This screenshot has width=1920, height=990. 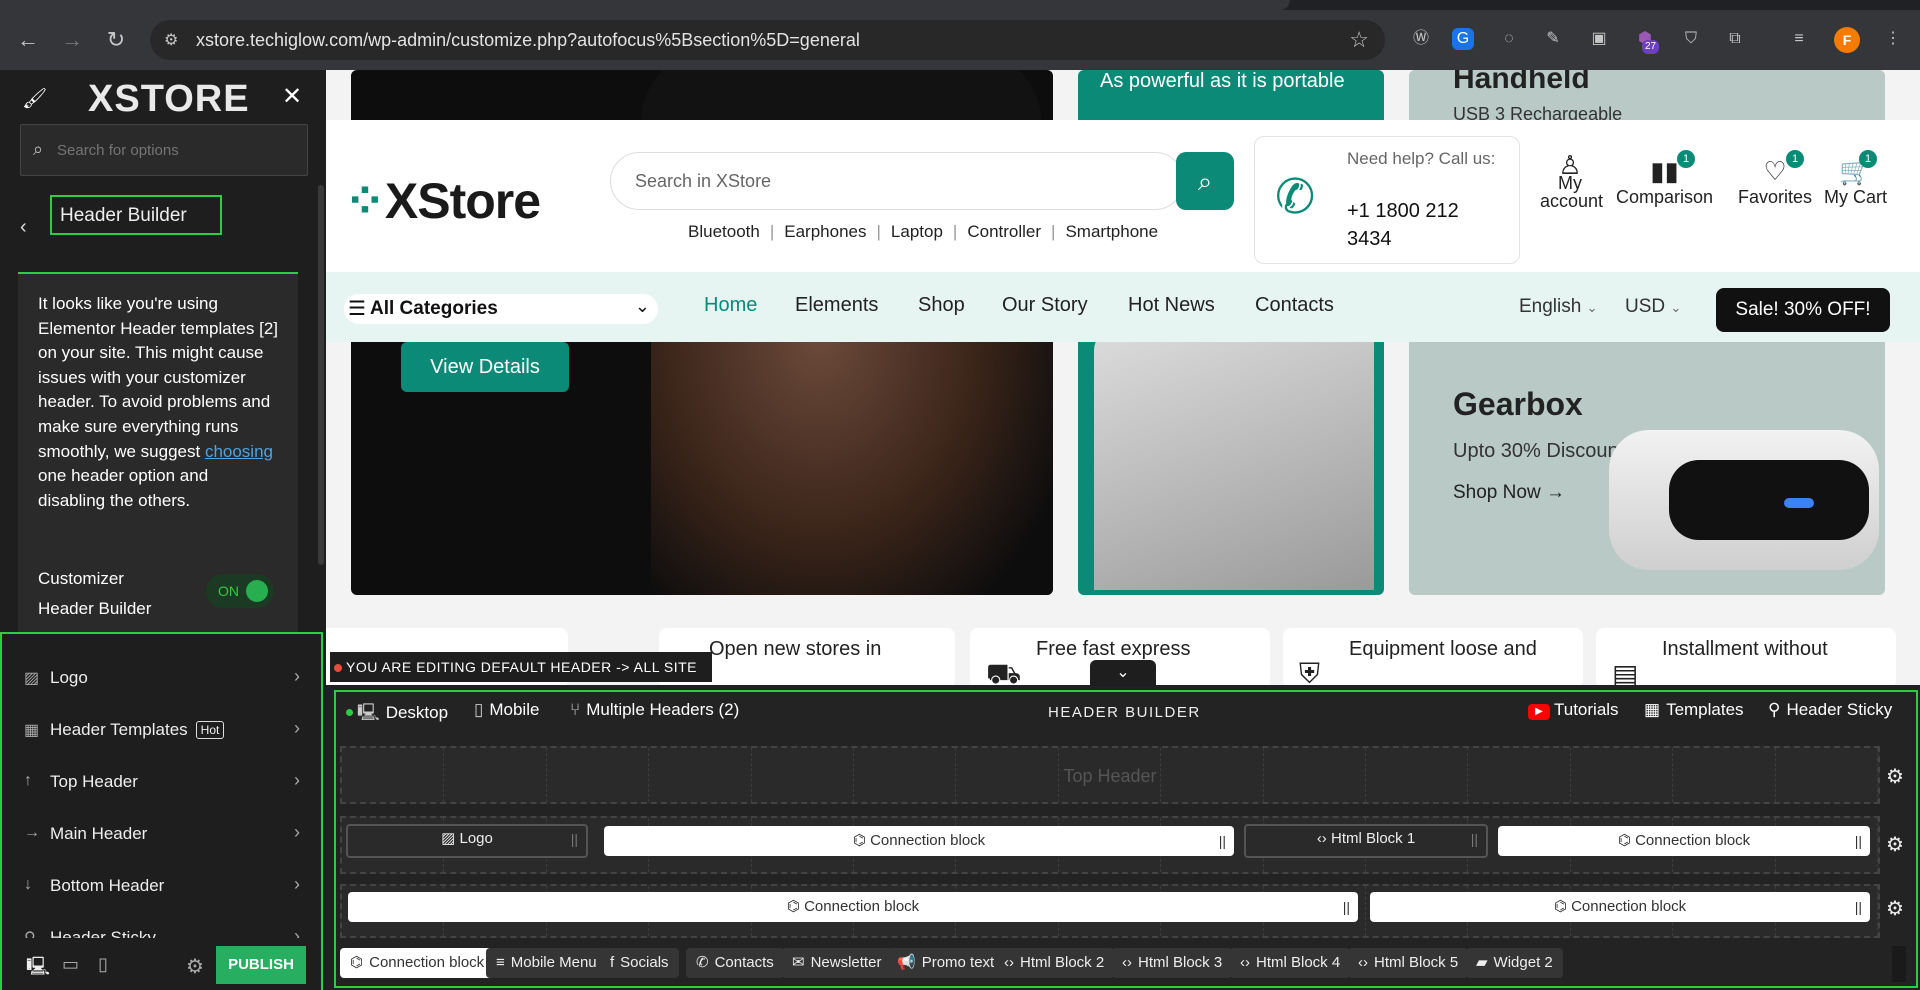 What do you see at coordinates (1570, 165) in the screenshot?
I see `account-icon: ♙` at bounding box center [1570, 165].